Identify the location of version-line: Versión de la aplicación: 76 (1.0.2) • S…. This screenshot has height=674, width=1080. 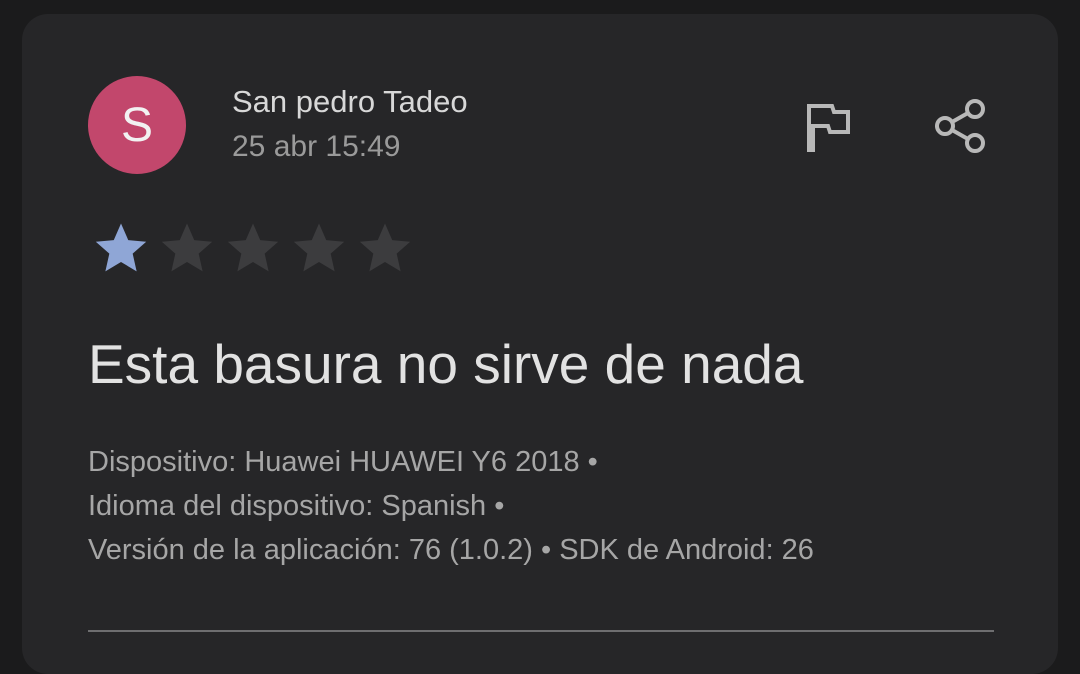
(451, 550).